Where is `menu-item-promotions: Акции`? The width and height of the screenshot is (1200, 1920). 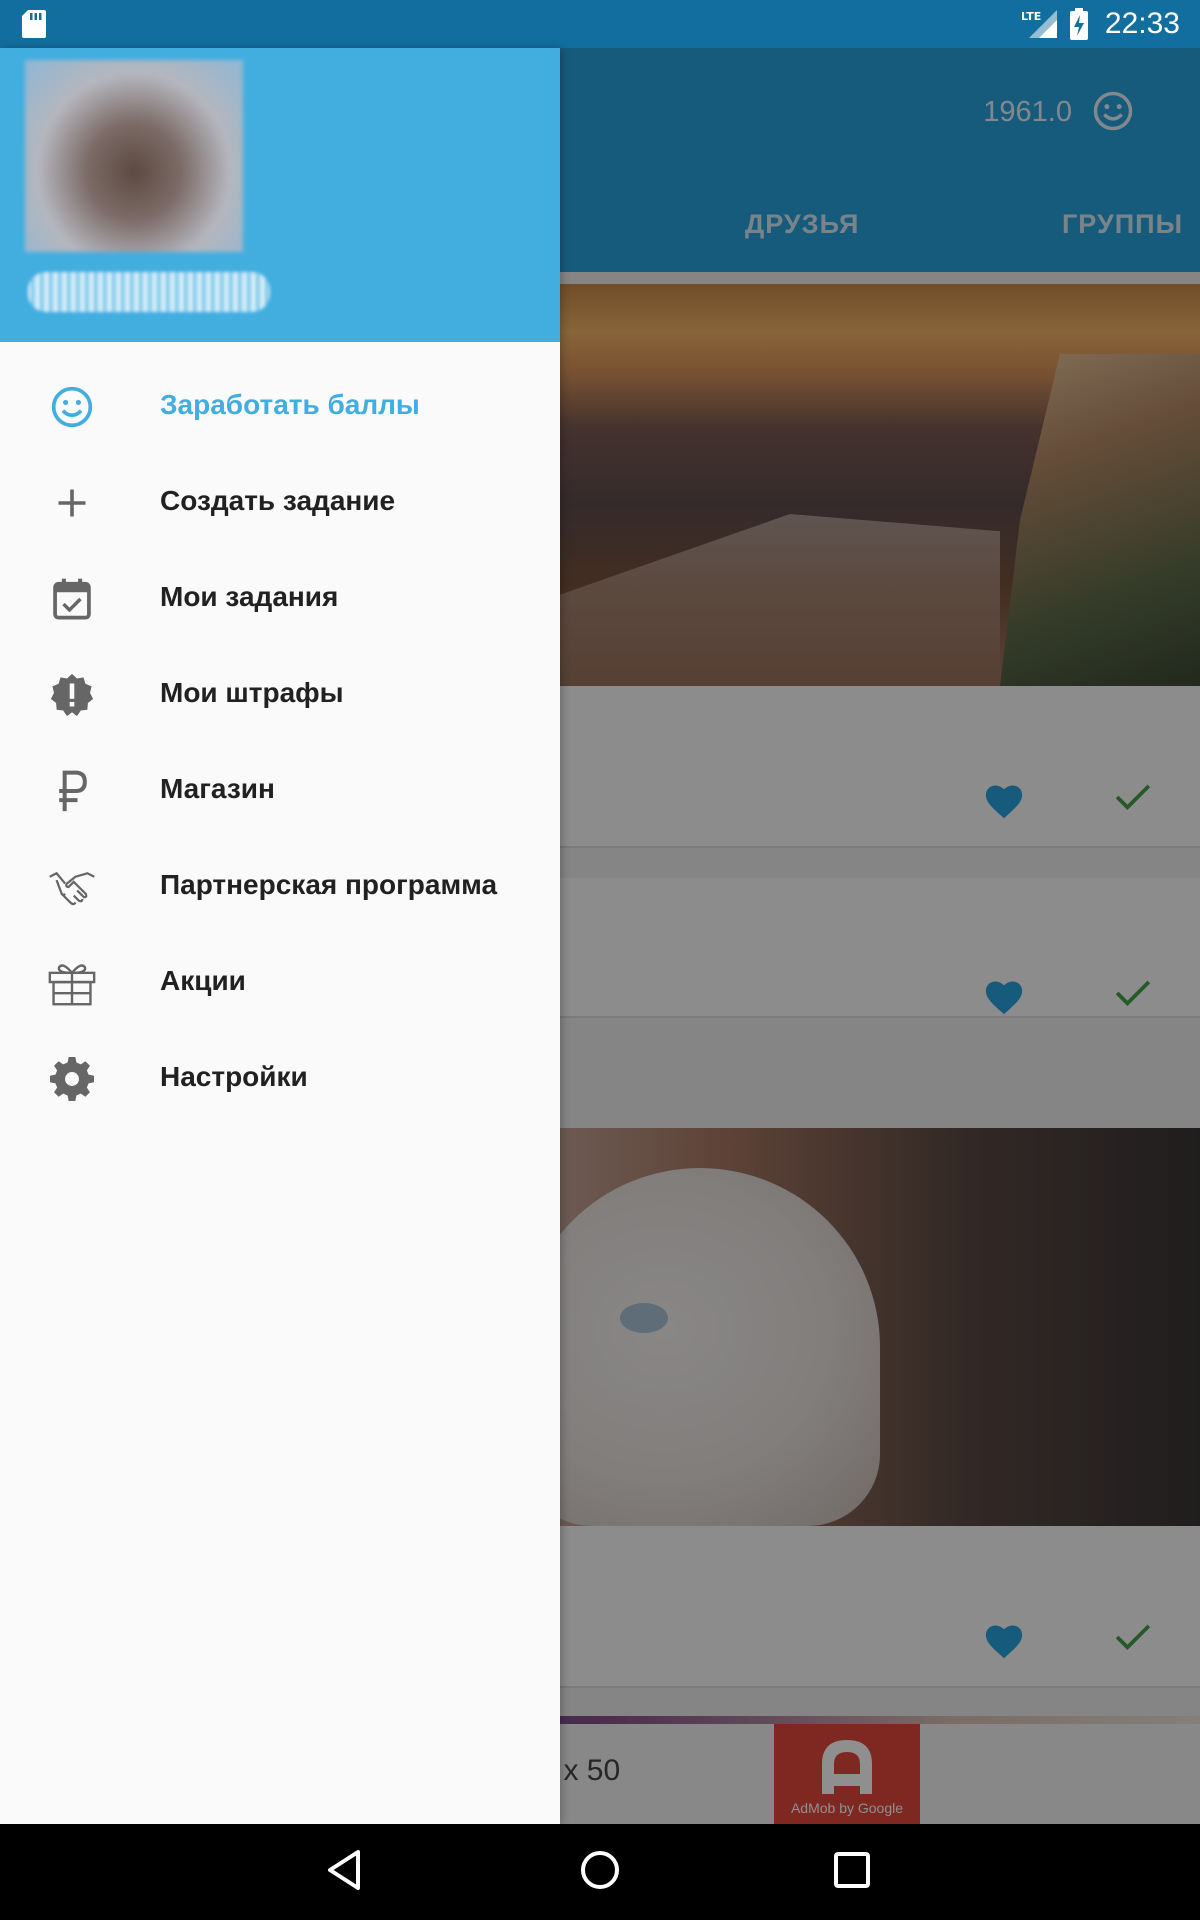
menu-item-promotions: Акции is located at coordinates (280, 983).